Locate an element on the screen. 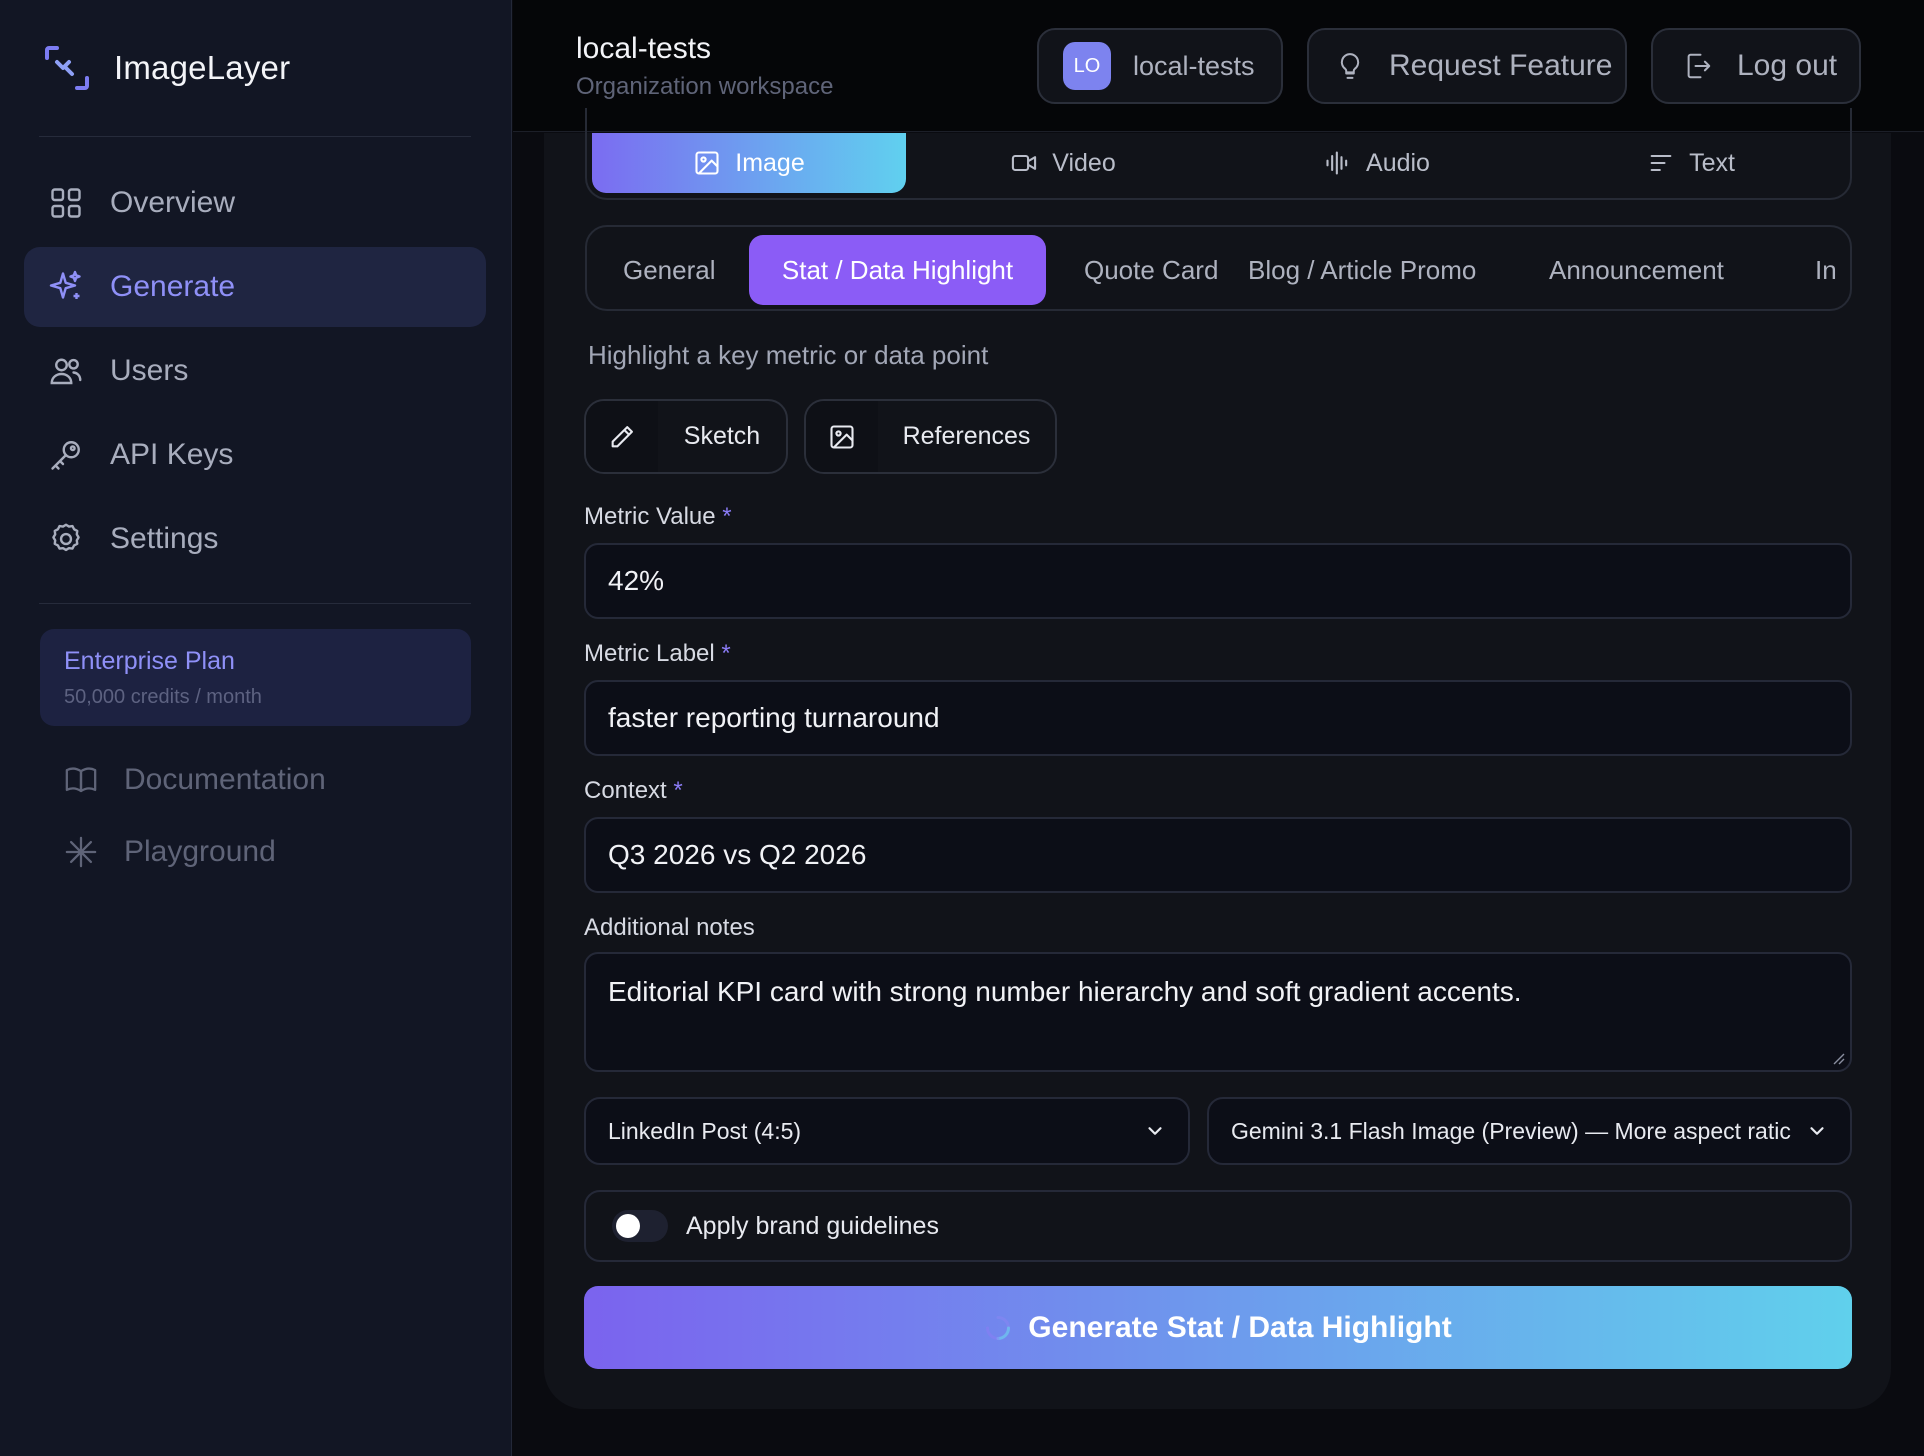 This screenshot has width=1924, height=1456. generate-button: Generate Stat / Data Highlight is located at coordinates (1218, 1327).